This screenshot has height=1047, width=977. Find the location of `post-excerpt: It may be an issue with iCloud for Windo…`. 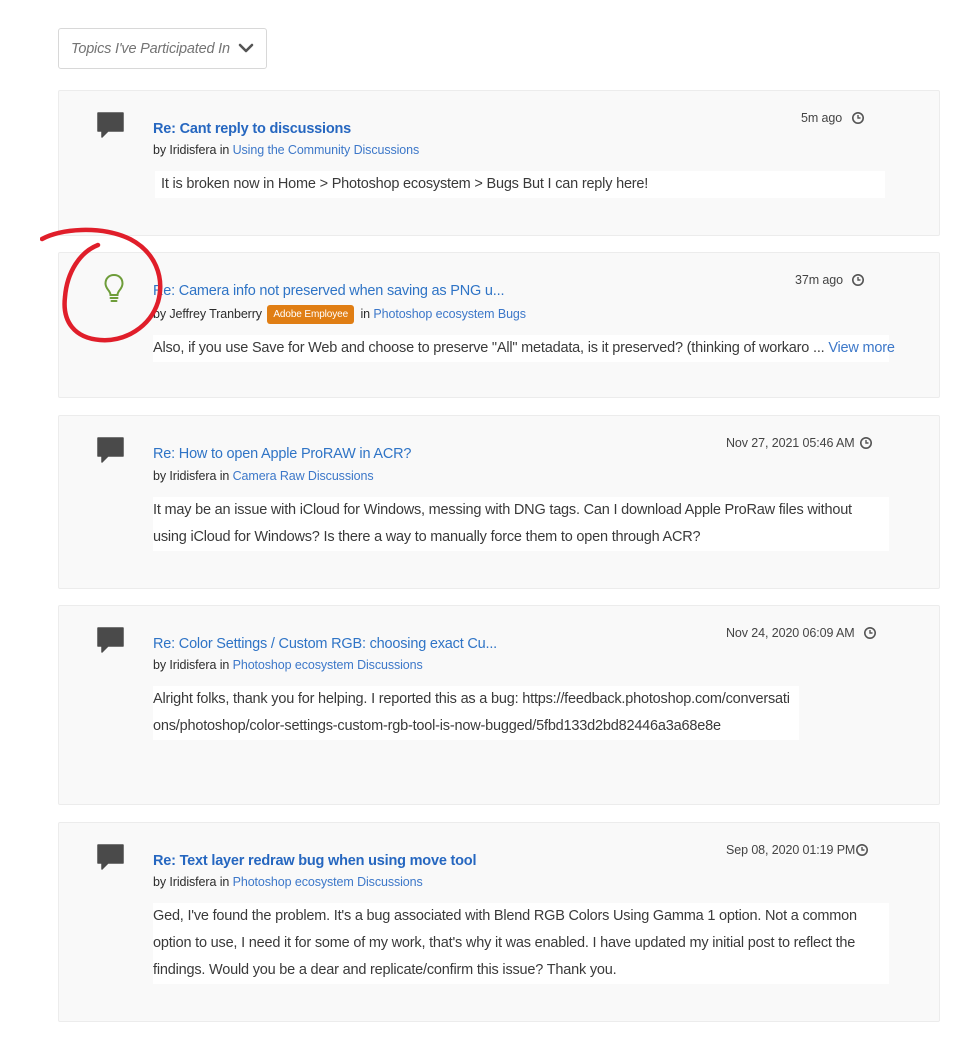

post-excerpt: It may be an issue with iCloud for Windo… is located at coordinates (521, 524).